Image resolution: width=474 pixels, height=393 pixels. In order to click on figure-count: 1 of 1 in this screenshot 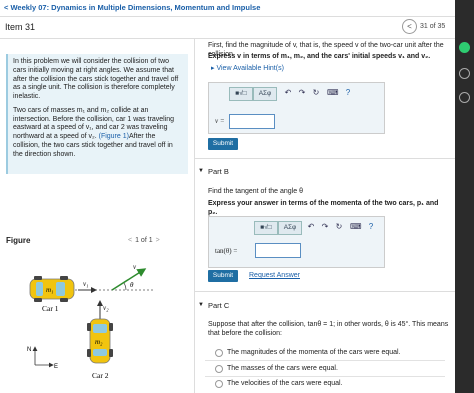, I will do `click(144, 240)`.